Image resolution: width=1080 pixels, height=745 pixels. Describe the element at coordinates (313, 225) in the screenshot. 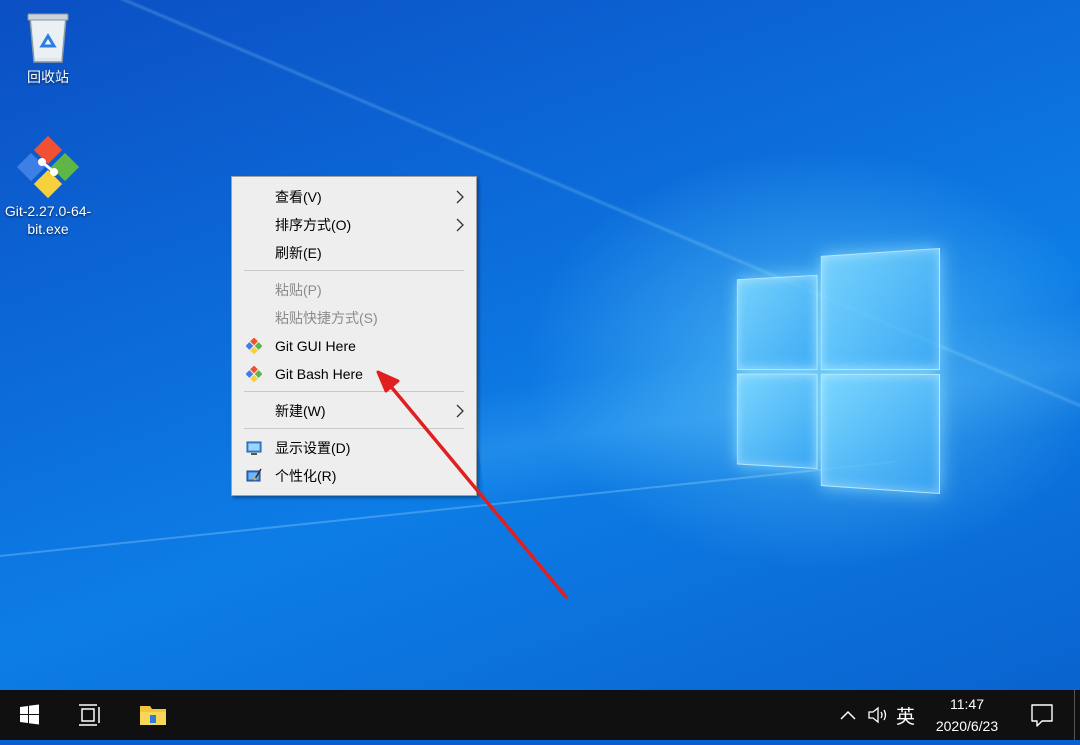

I see `menu-item-label: 排序方式(O)` at that location.